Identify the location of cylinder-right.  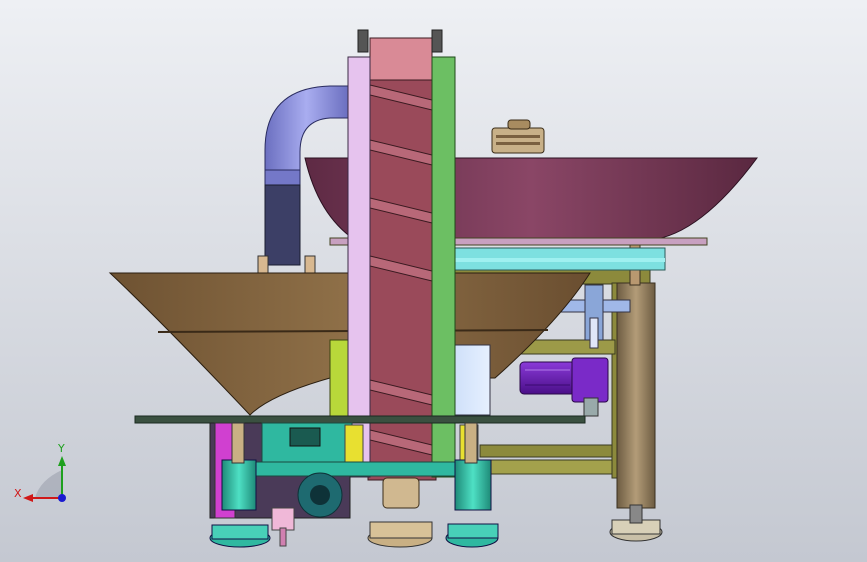
(473, 485).